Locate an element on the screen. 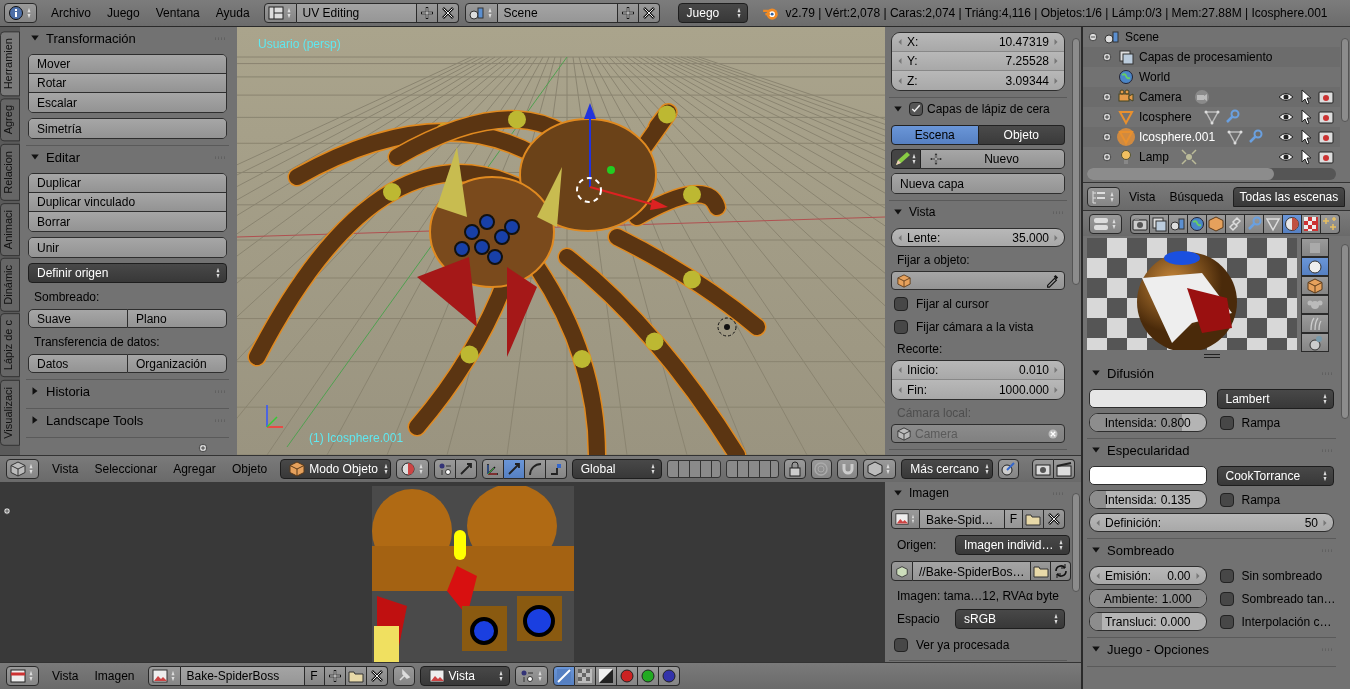 The height and width of the screenshot is (689, 1350). panel-title: Difusión is located at coordinates (1211, 373).